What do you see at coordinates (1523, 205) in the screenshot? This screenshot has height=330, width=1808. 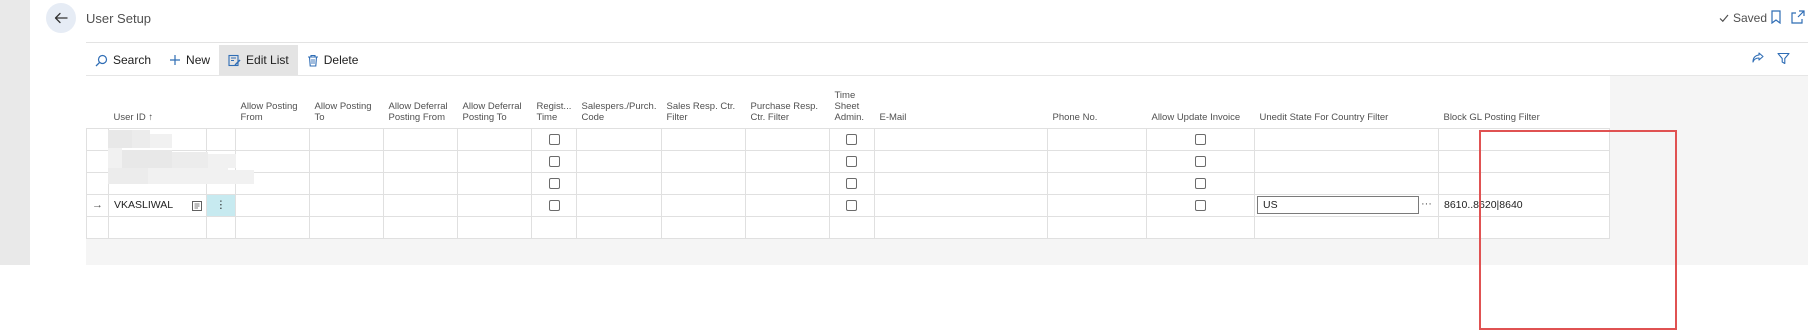 I see `block-gl-posting-filter-cell: 8610..8620|8640` at bounding box center [1523, 205].